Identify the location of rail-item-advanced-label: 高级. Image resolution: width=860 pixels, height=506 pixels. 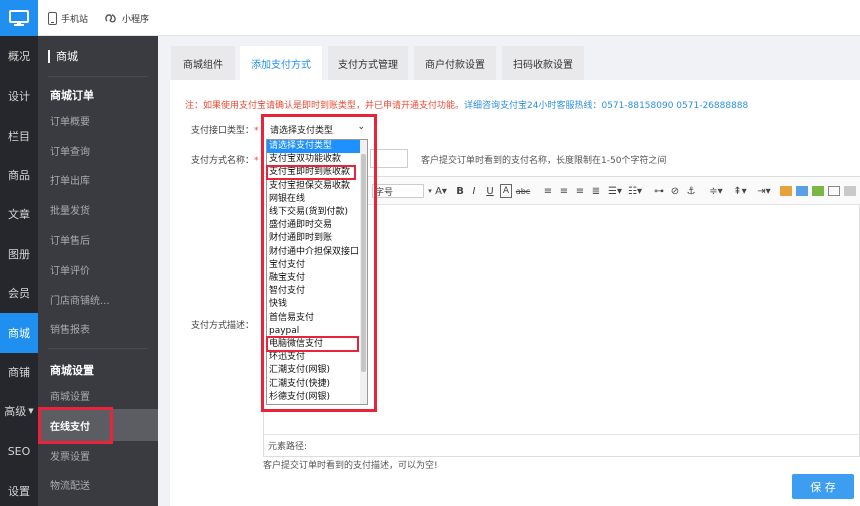
(15, 411).